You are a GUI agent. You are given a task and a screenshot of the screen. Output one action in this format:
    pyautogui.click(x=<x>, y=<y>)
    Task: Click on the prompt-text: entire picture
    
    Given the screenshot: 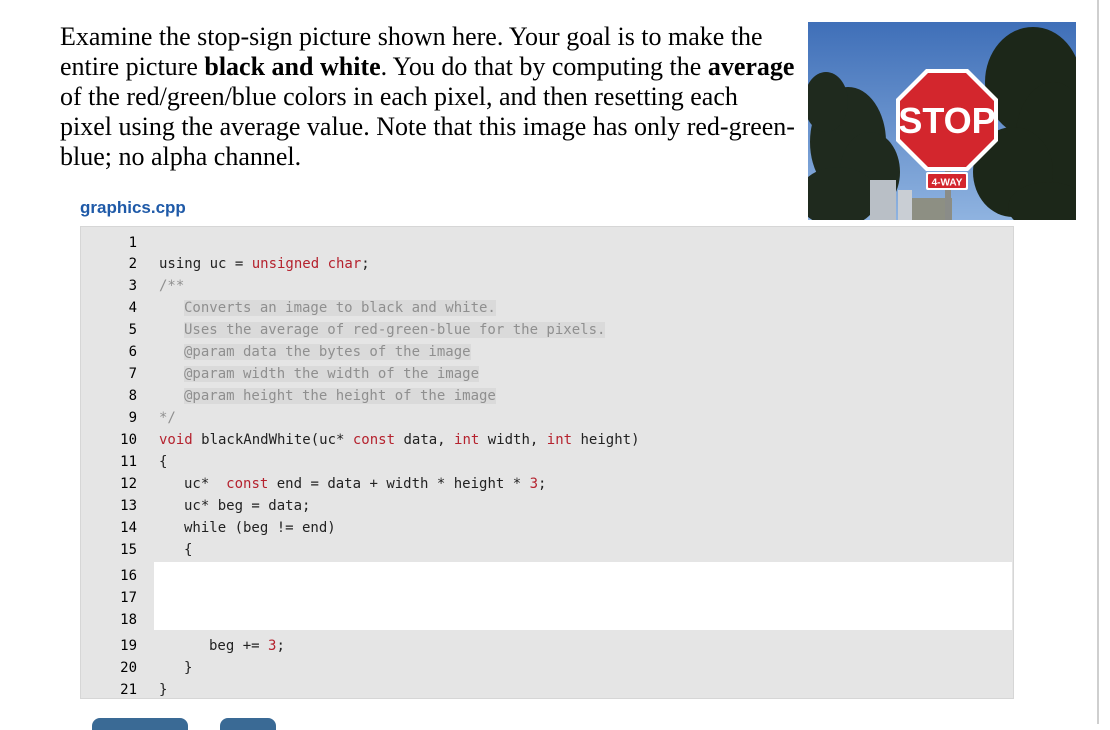 What is the action you would take?
    pyautogui.click(x=132, y=66)
    